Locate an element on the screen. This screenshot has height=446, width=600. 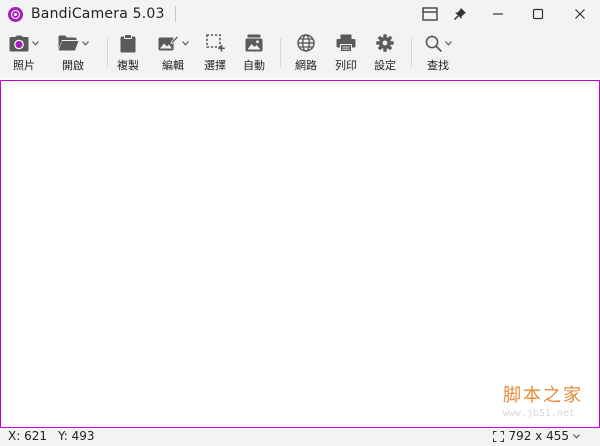
close-icon is located at coordinates (580, 14).